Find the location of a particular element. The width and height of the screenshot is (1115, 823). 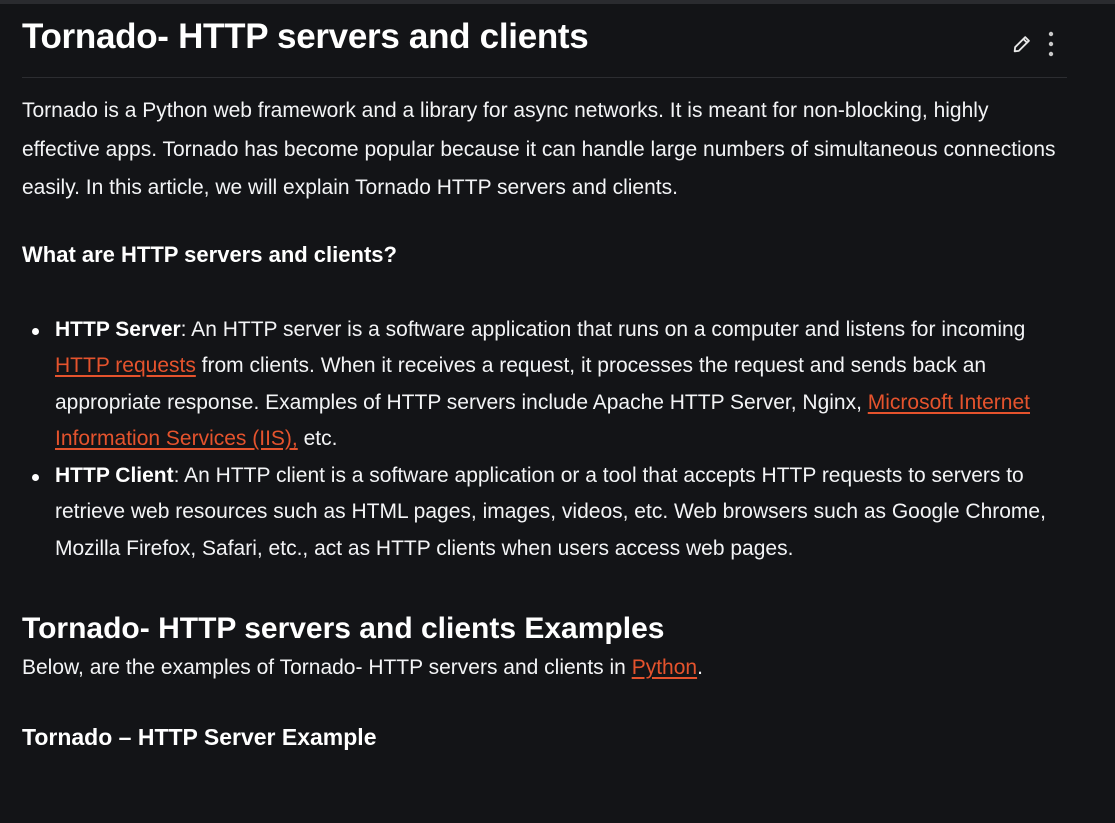

kebab-menu-icon is located at coordinates (1051, 44).